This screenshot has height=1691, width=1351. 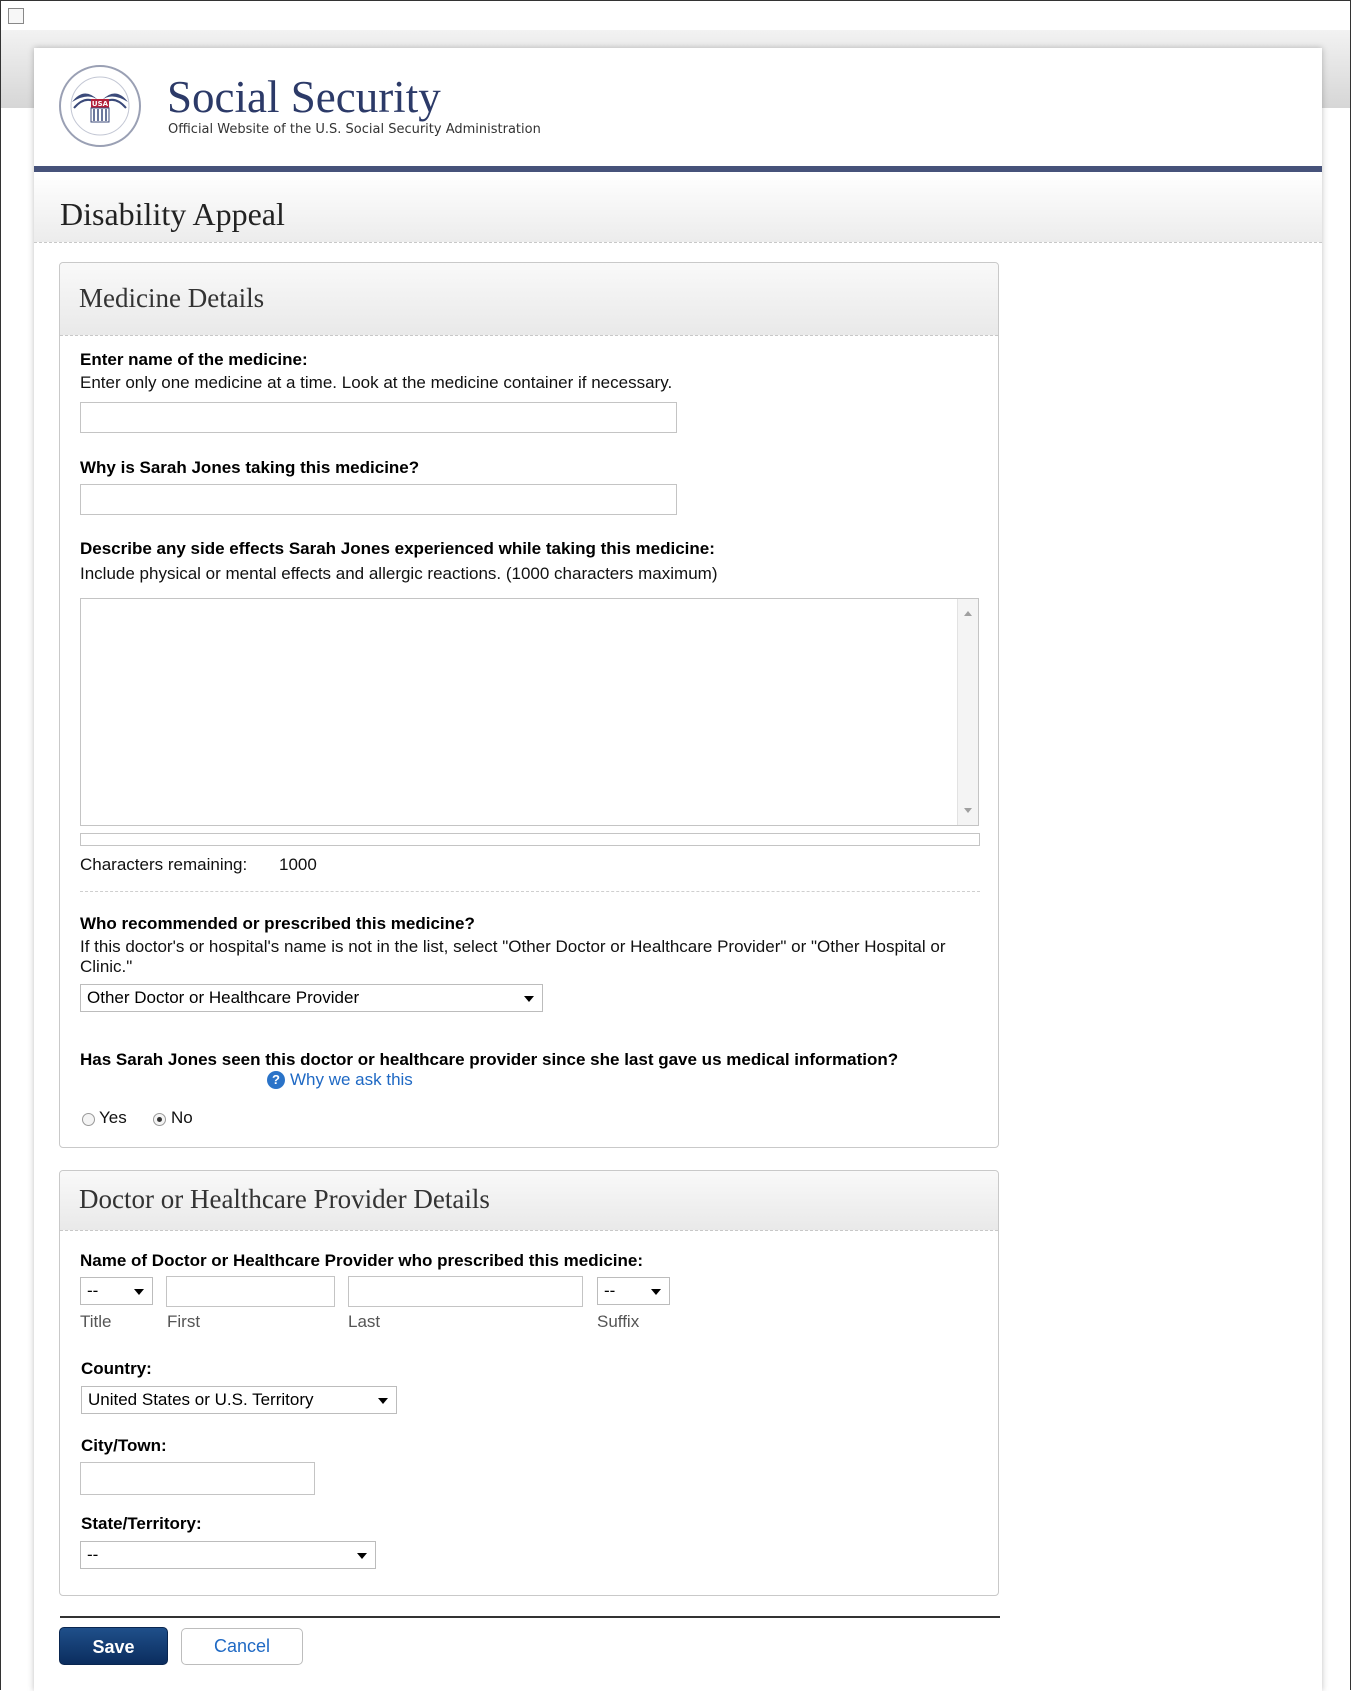 I want to click on form-footer-rule, so click(x=530, y=1617).